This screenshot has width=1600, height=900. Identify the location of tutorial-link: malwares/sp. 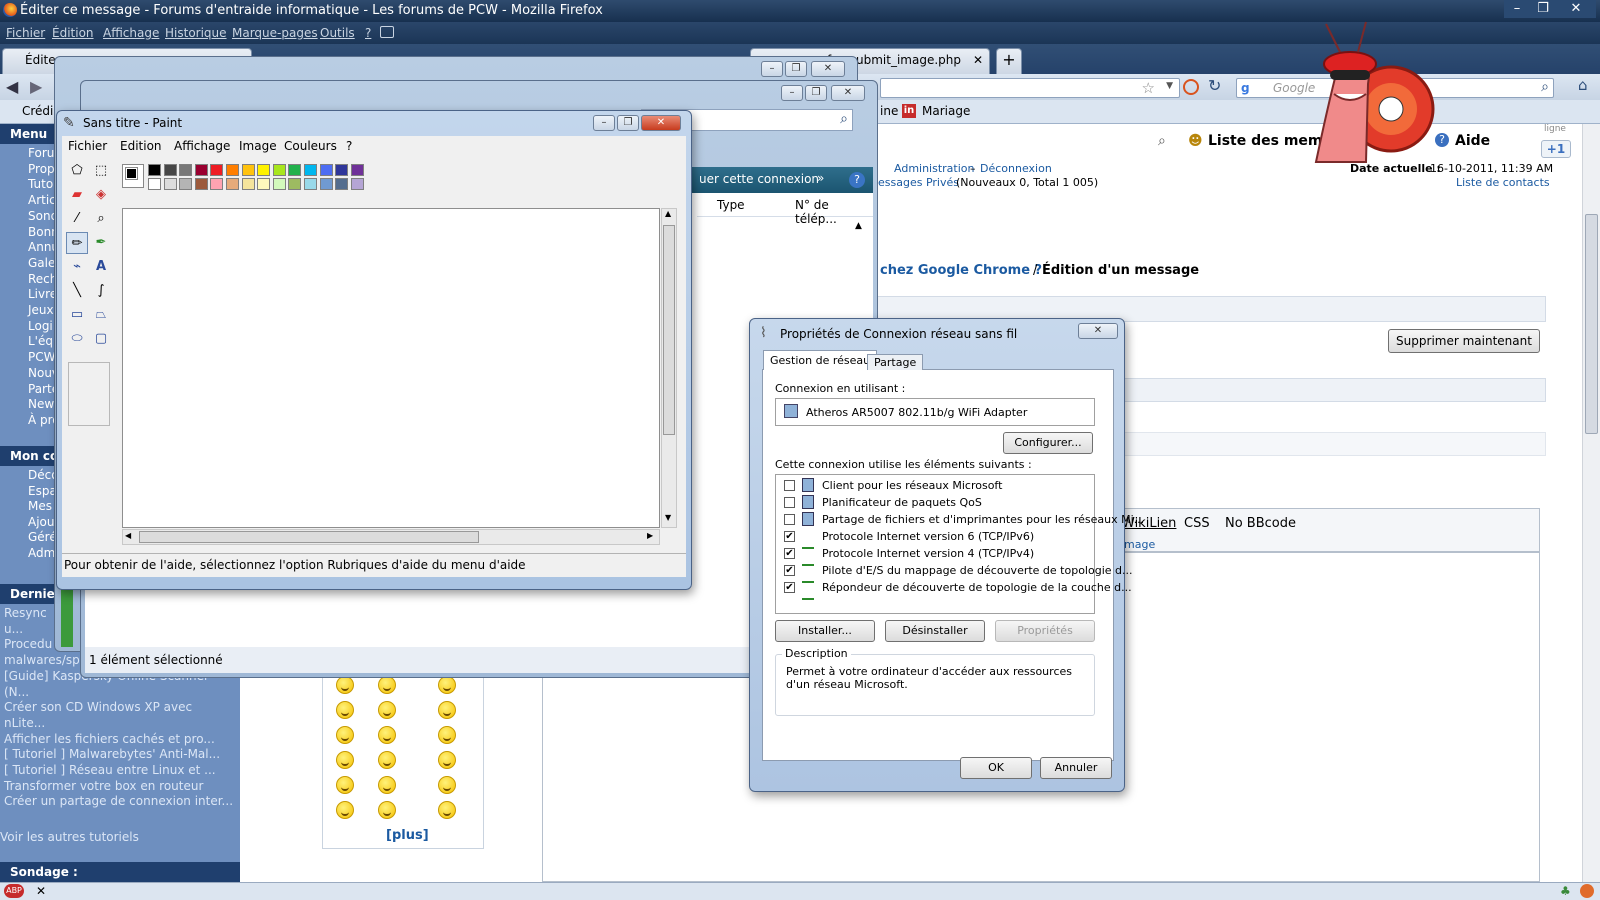
(42, 660).